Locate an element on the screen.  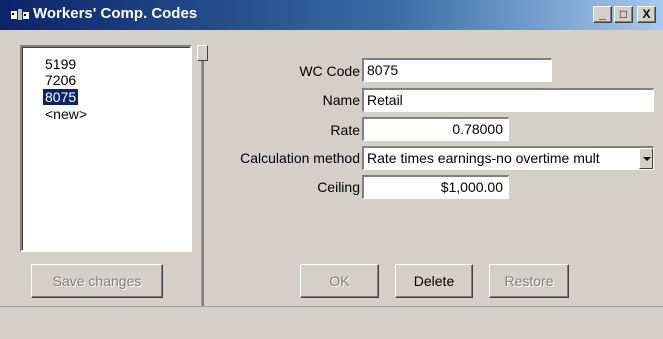
minimize-icon: _ is located at coordinates (602, 14).